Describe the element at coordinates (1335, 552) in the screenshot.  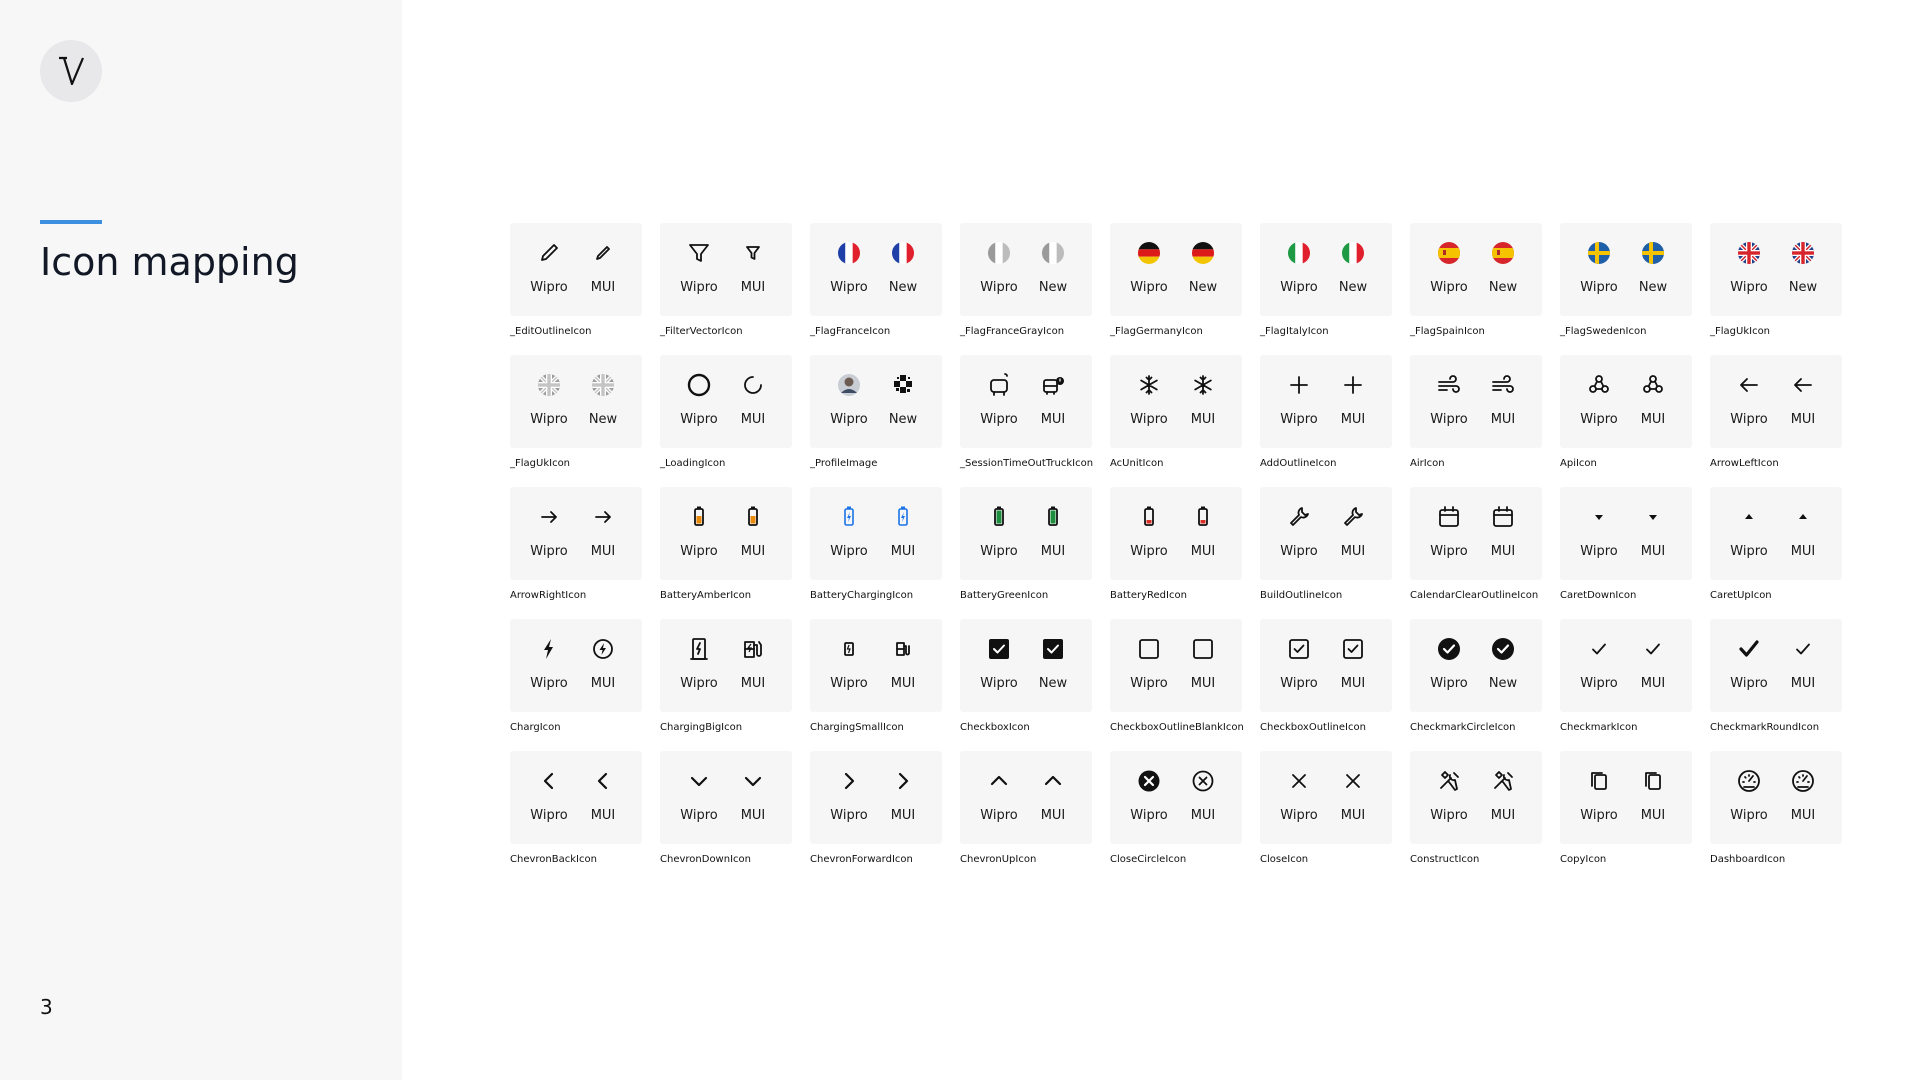
I see `icon-mapping-cell: Wipro MUI BuildOutlineIcon` at that location.